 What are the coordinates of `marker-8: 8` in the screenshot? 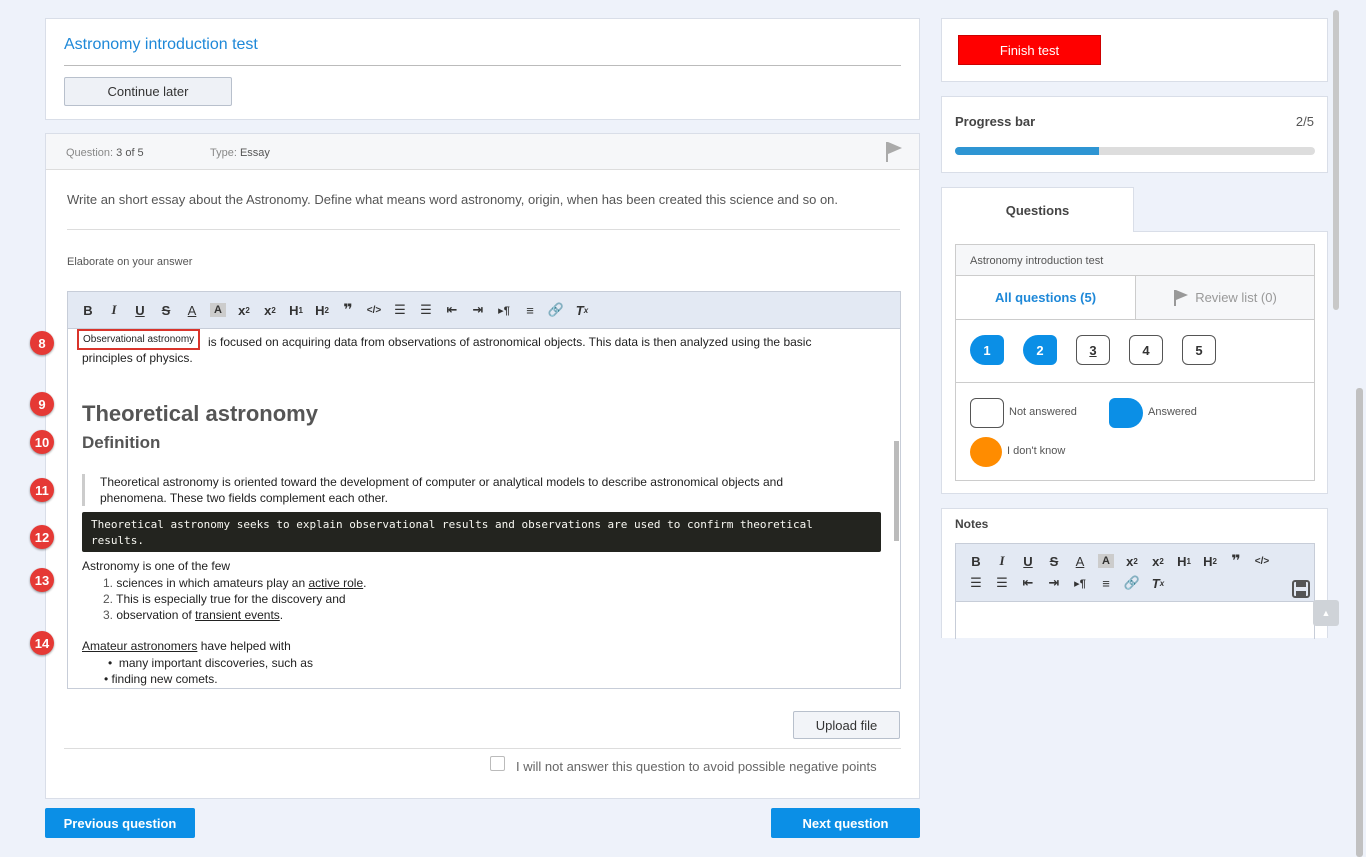 It's located at (42, 343).